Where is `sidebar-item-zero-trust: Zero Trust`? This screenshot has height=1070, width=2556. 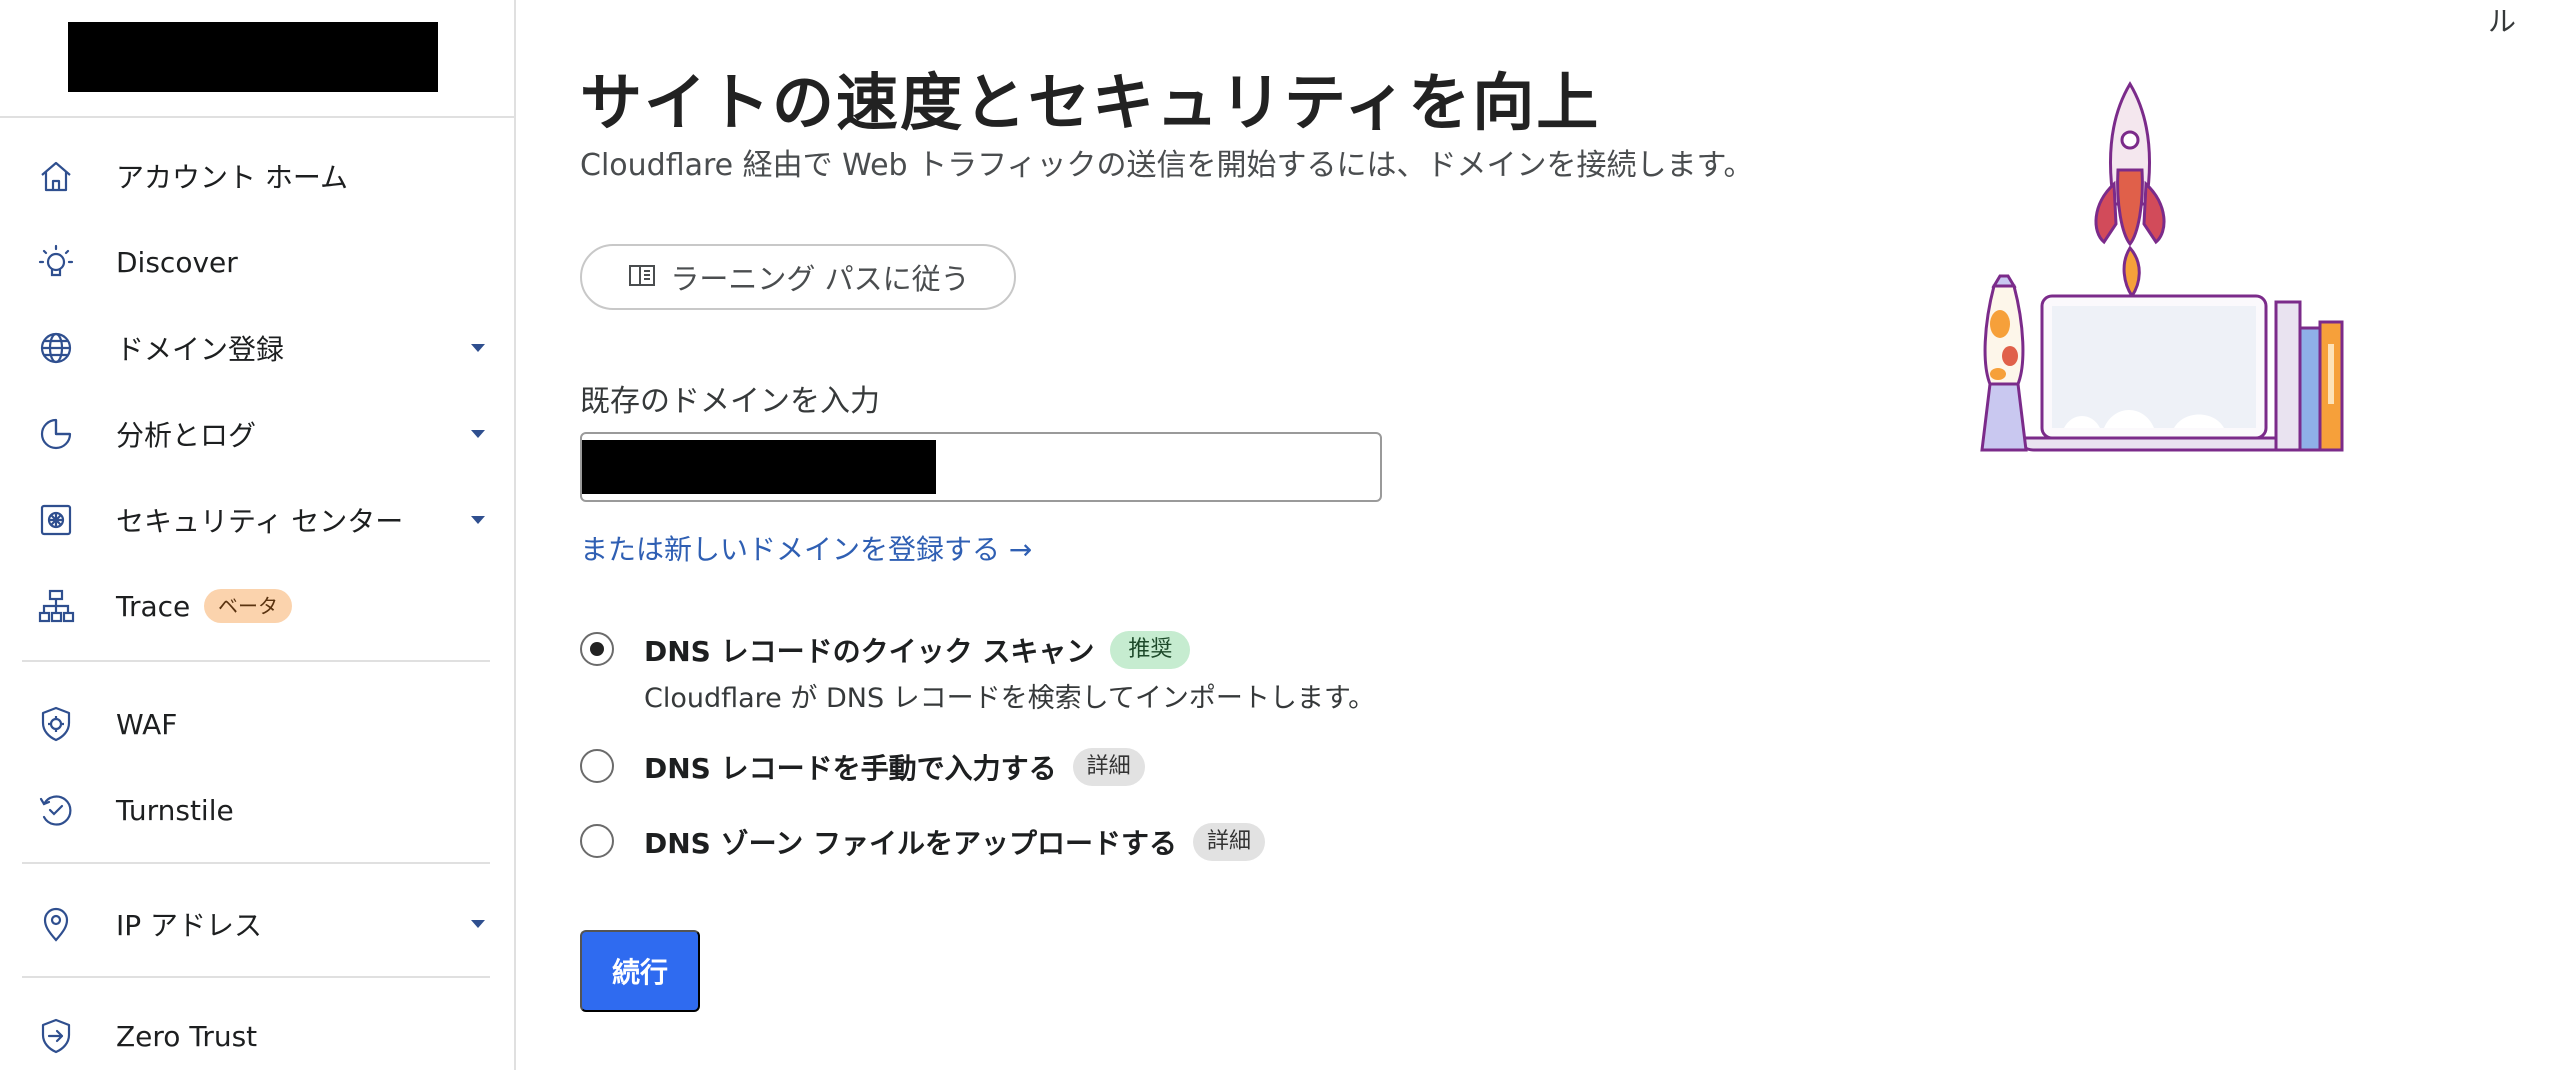
sidebar-item-zero-trust: Zero Trust is located at coordinates (258, 1036).